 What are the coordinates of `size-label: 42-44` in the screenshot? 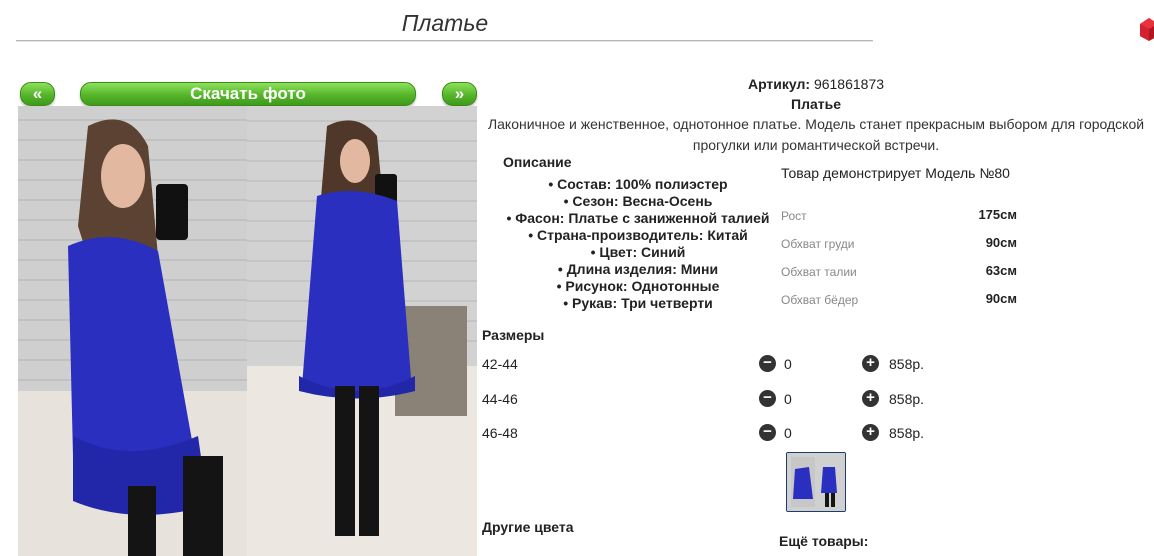 It's located at (500, 364).